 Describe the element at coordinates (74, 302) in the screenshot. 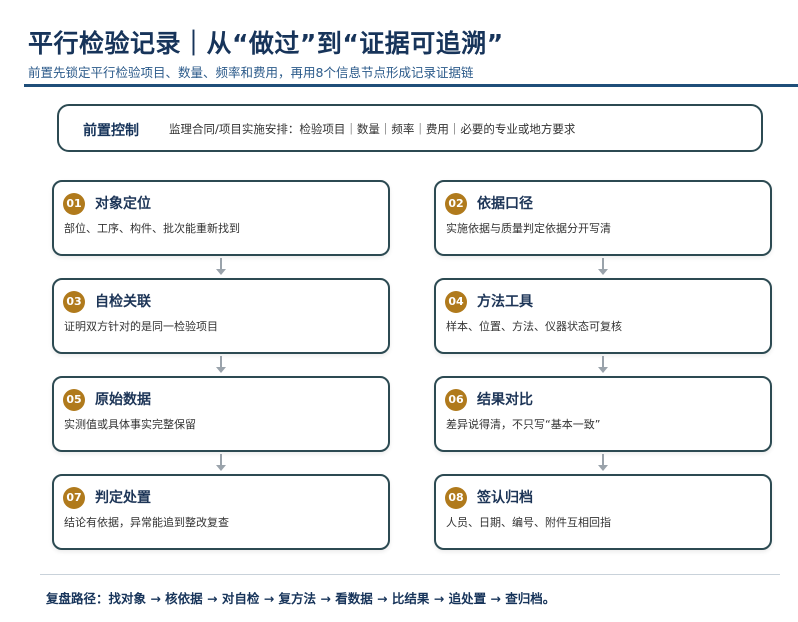

I see `step-number-badge: 03` at that location.